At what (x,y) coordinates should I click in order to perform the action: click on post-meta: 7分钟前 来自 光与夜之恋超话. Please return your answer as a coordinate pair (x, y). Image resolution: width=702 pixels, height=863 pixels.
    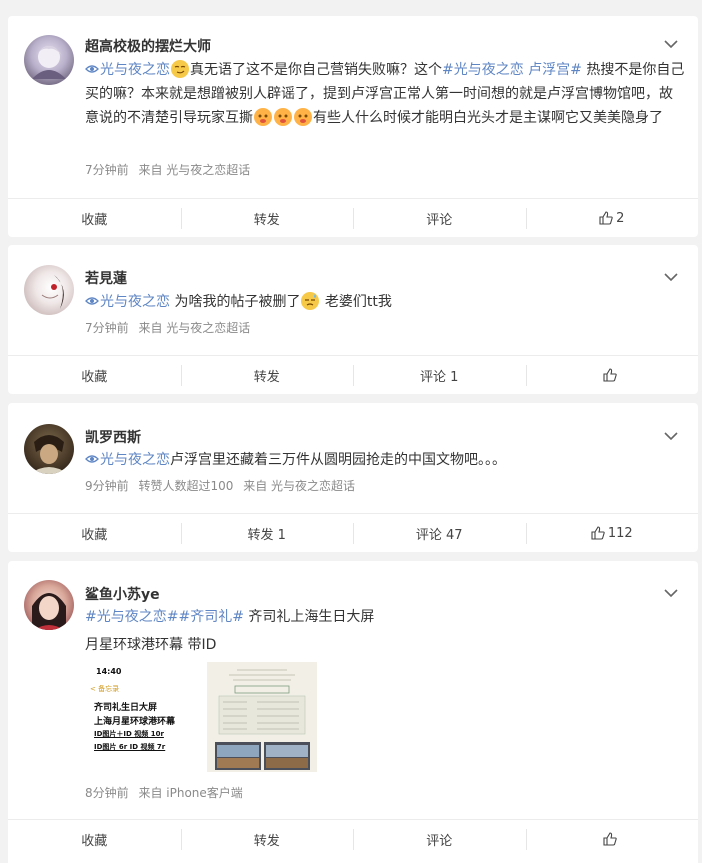
    Looking at the image, I should click on (170, 327).